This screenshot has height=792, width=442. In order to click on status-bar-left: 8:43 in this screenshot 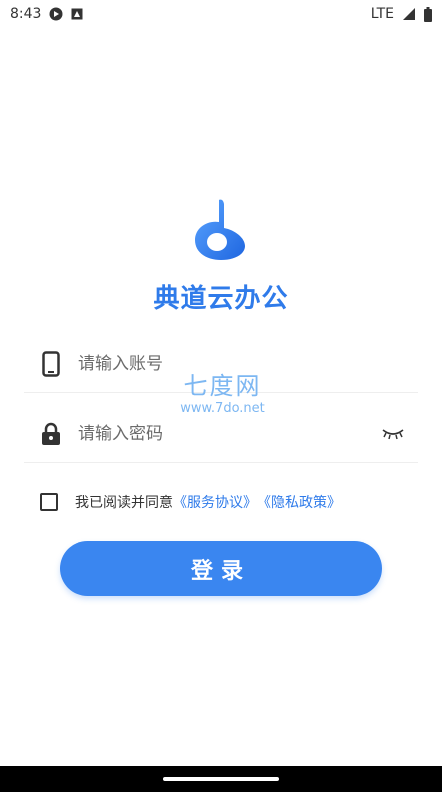, I will do `click(46, 14)`.